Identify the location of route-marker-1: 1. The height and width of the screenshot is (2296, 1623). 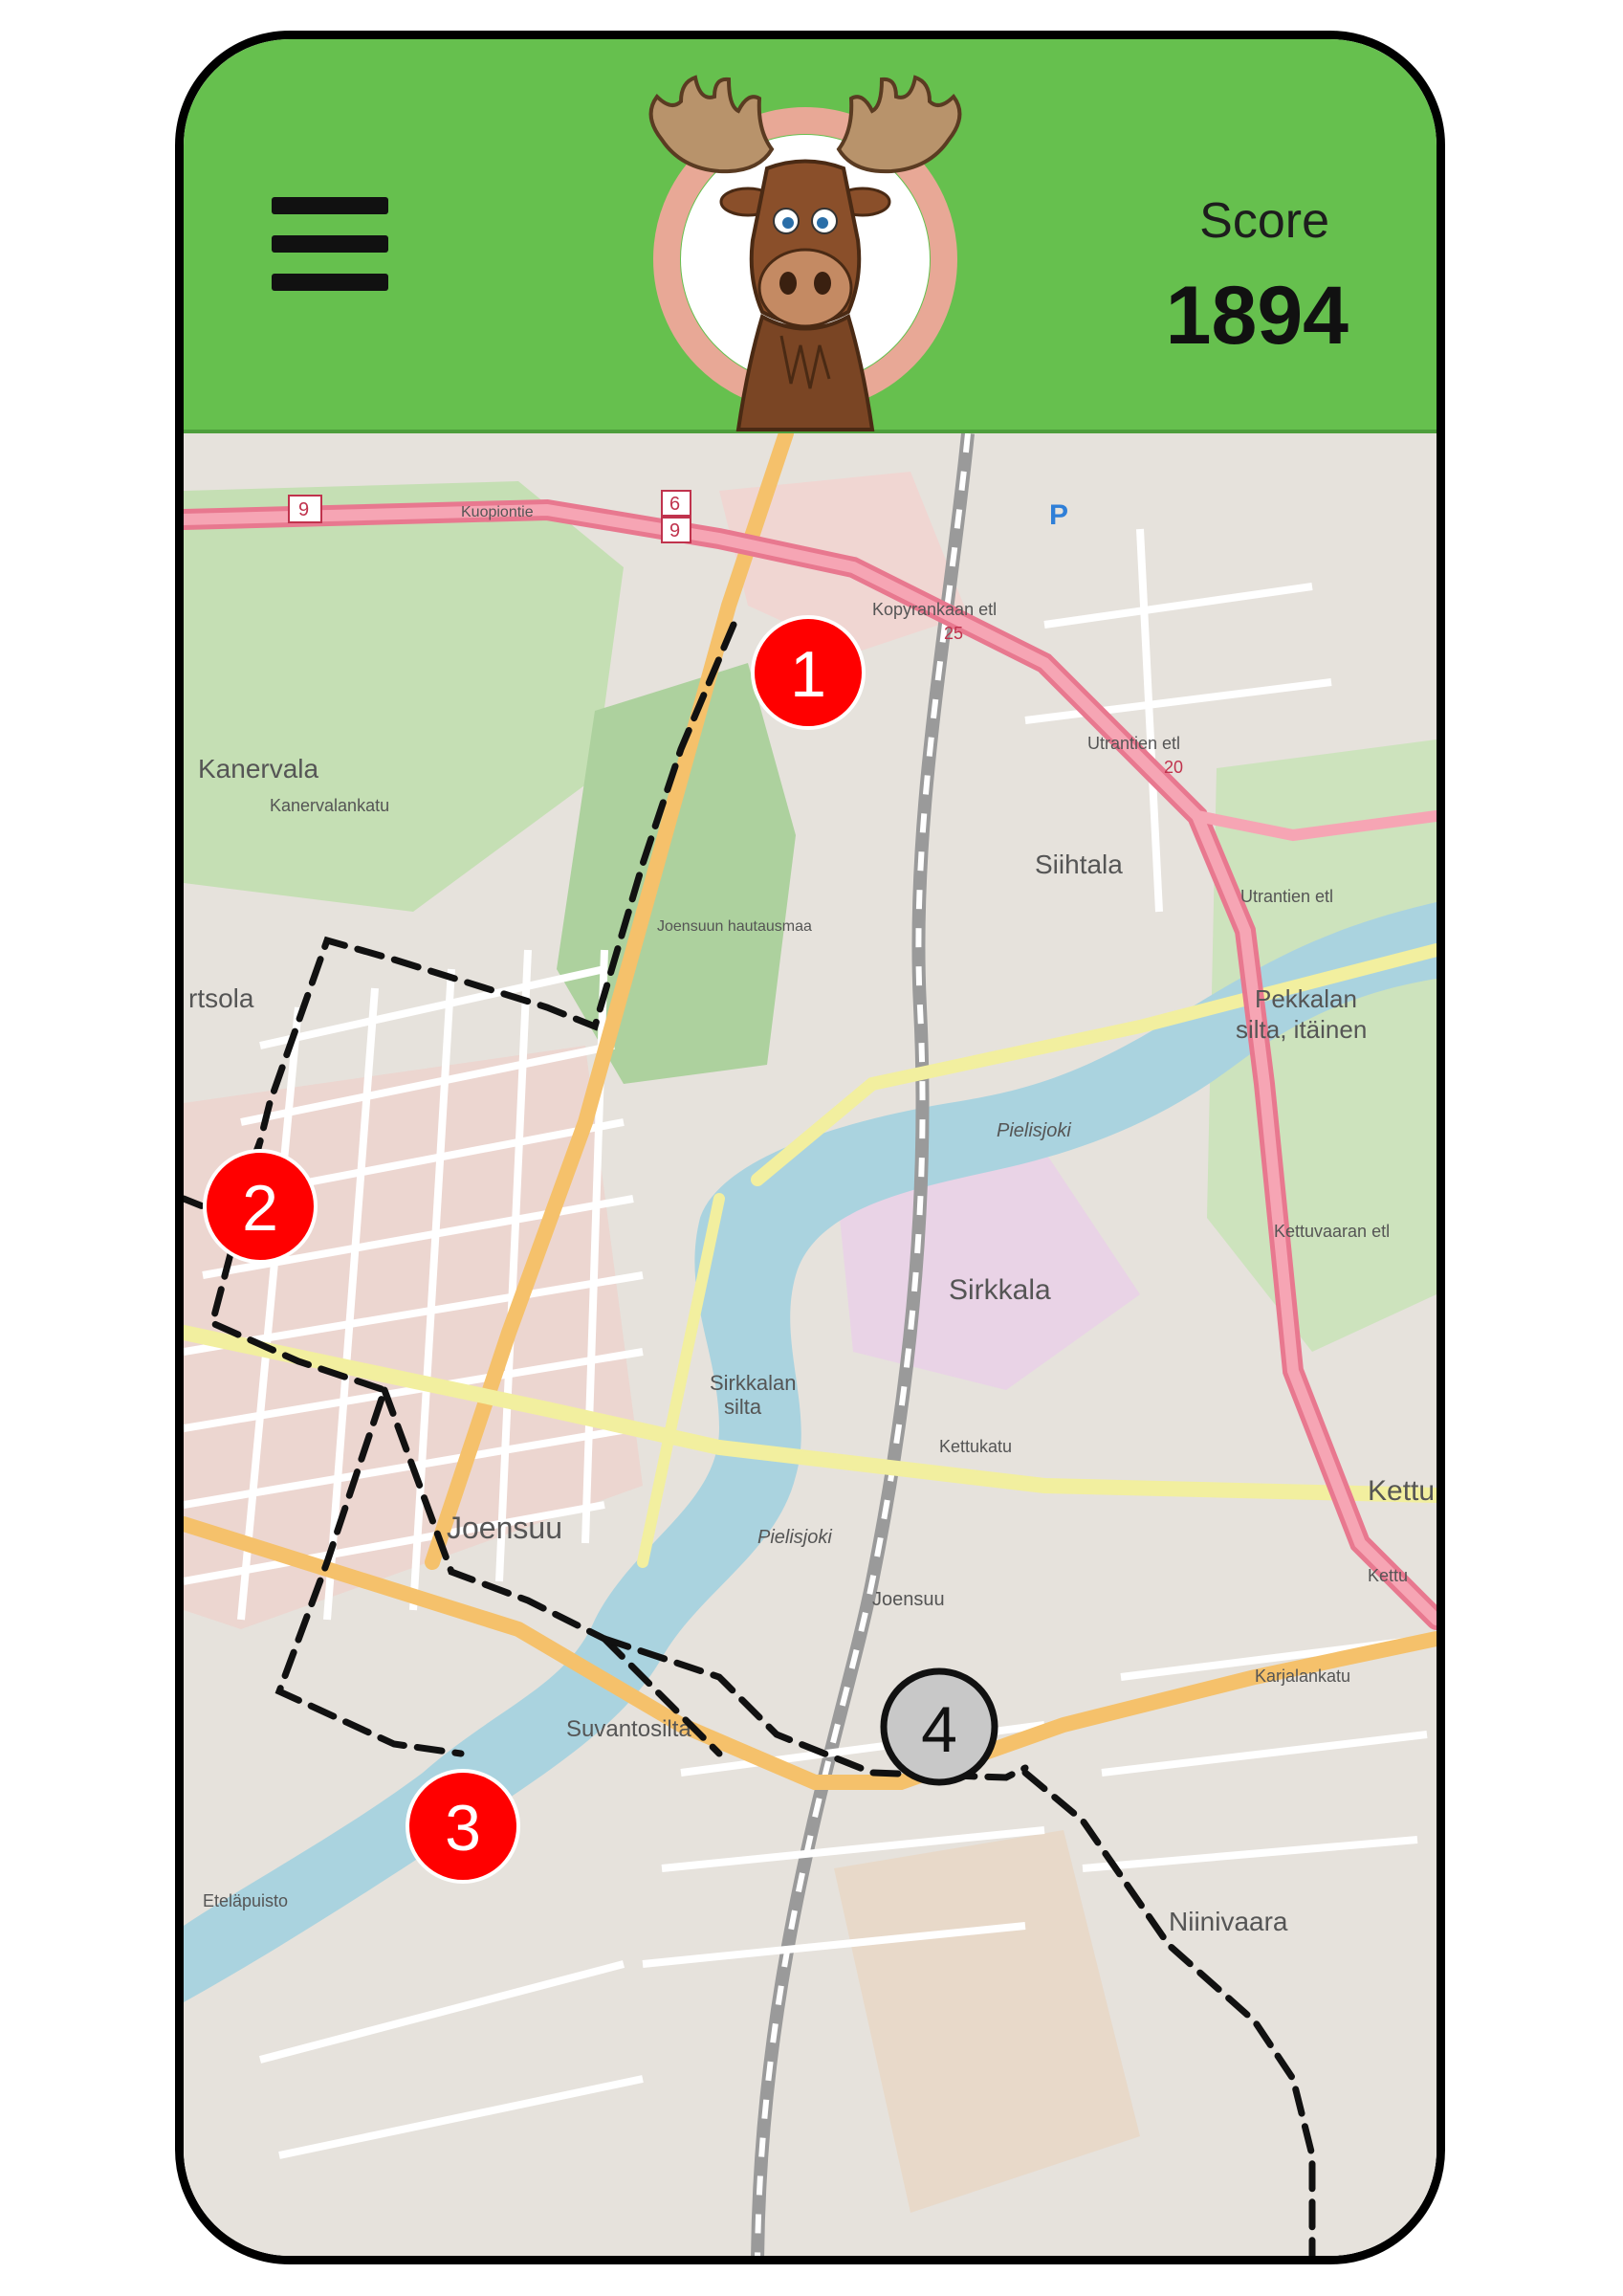
(808, 673).